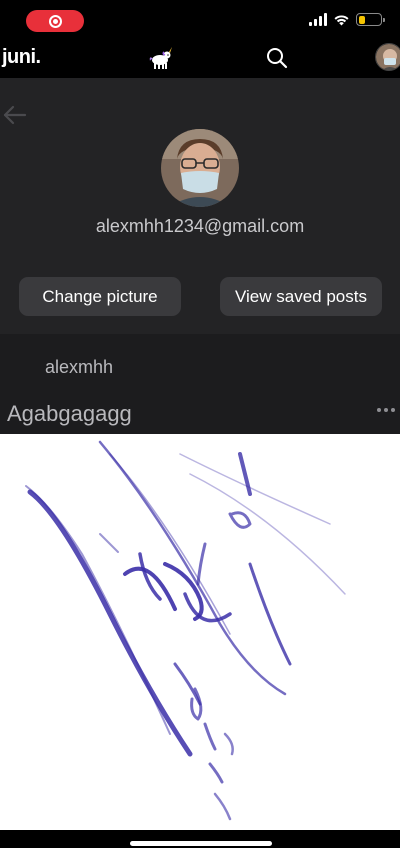  What do you see at coordinates (100, 296) in the screenshot?
I see `change-picture-button: Change picture` at bounding box center [100, 296].